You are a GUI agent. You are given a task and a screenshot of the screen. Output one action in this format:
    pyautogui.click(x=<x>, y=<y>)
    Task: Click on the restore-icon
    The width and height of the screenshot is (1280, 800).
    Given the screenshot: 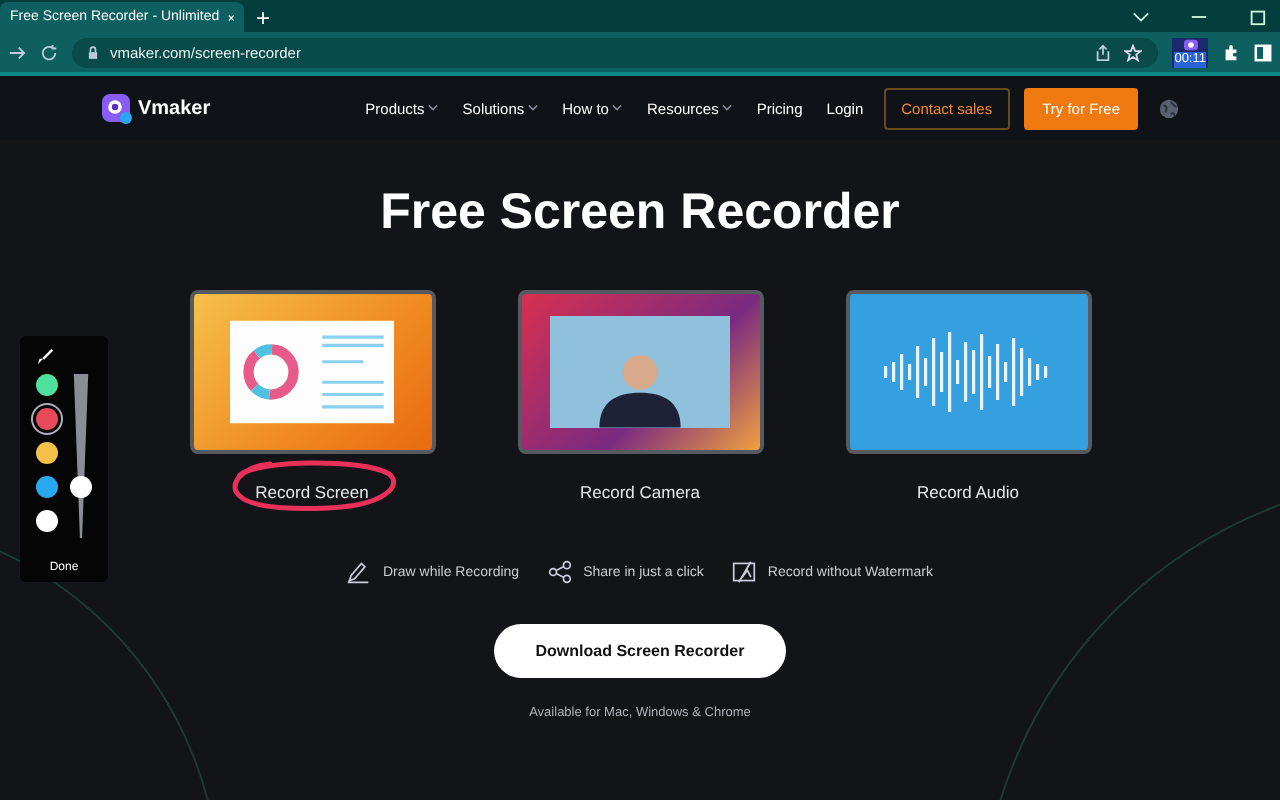 What is the action you would take?
    pyautogui.click(x=1257, y=17)
    